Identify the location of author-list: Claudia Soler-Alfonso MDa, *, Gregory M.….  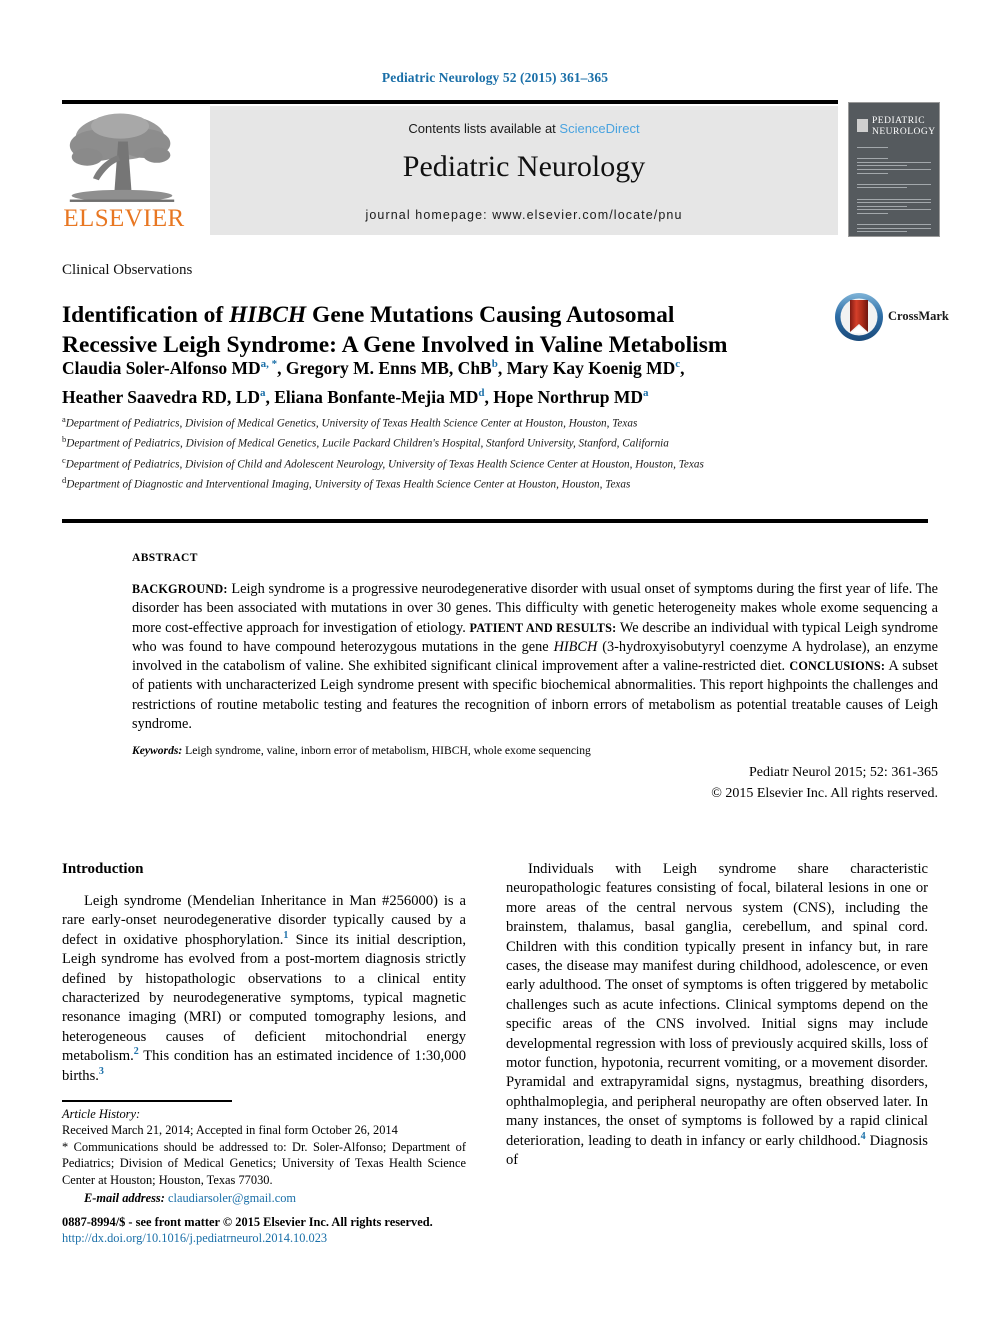
(442, 381).